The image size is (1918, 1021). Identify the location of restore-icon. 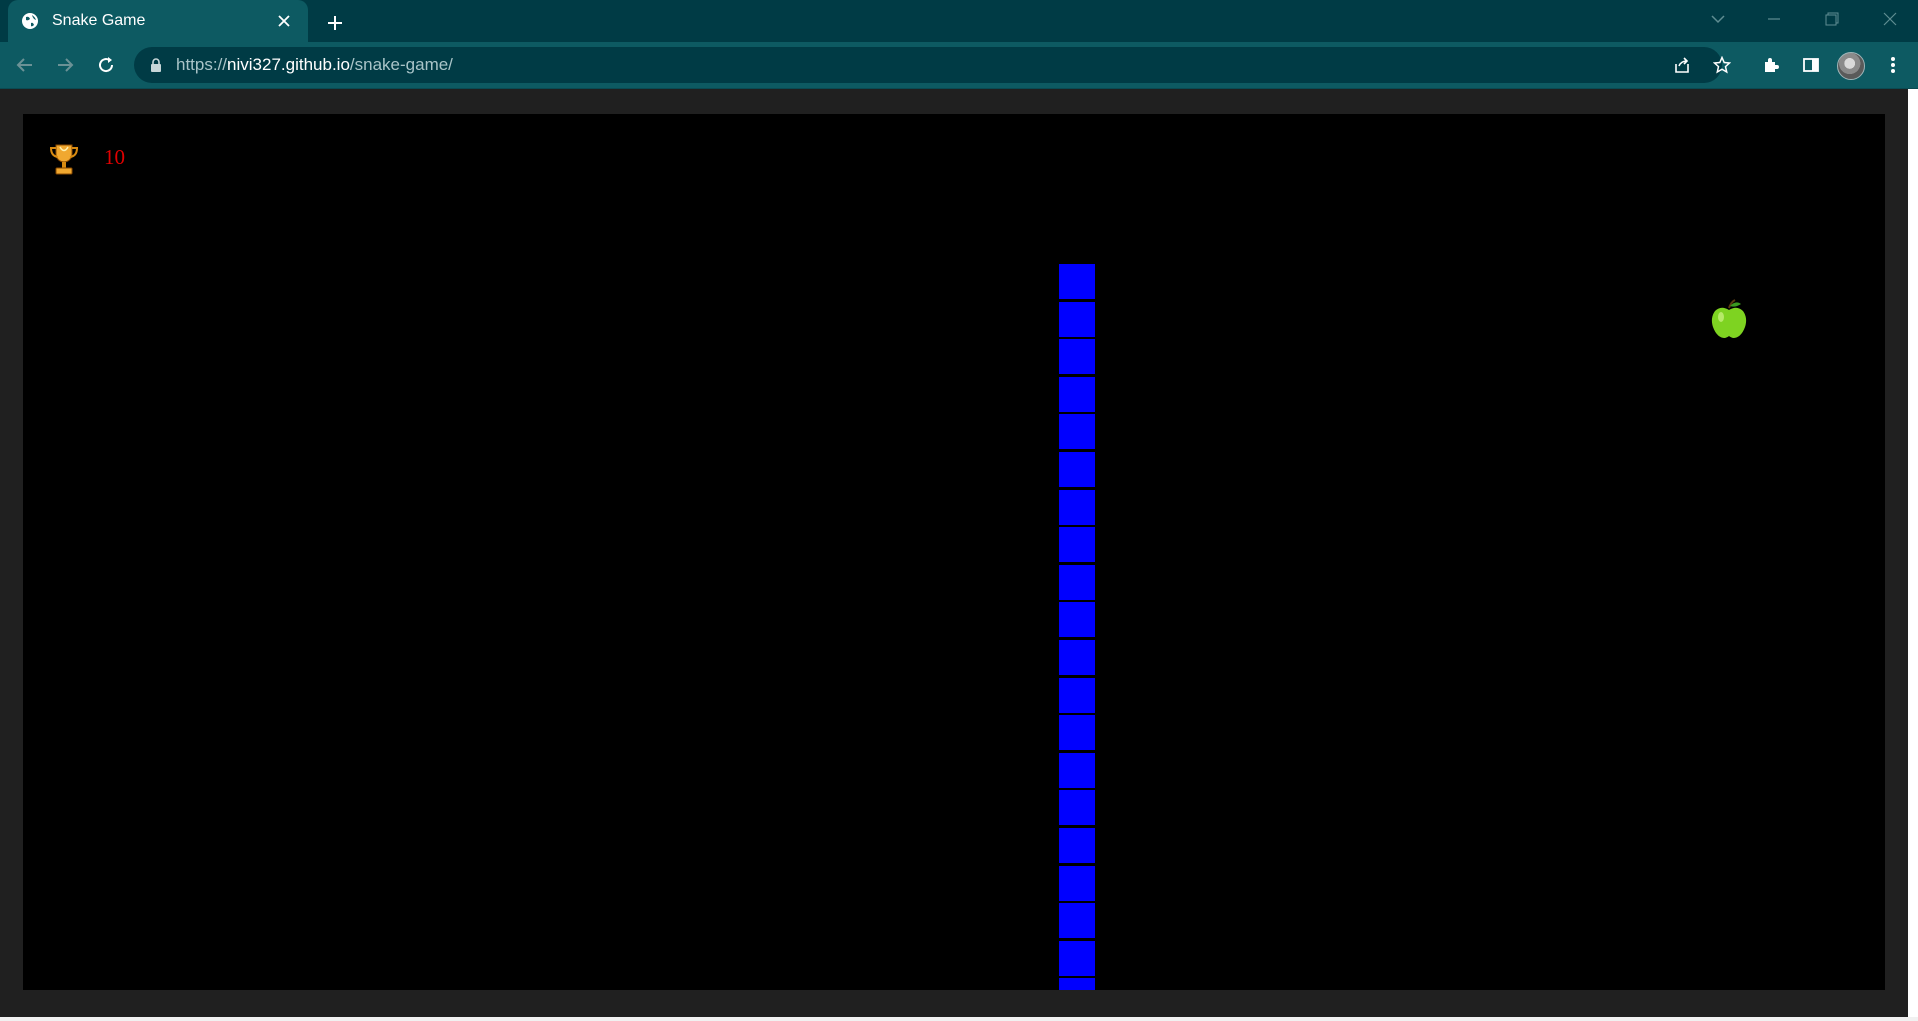
(1832, 19).